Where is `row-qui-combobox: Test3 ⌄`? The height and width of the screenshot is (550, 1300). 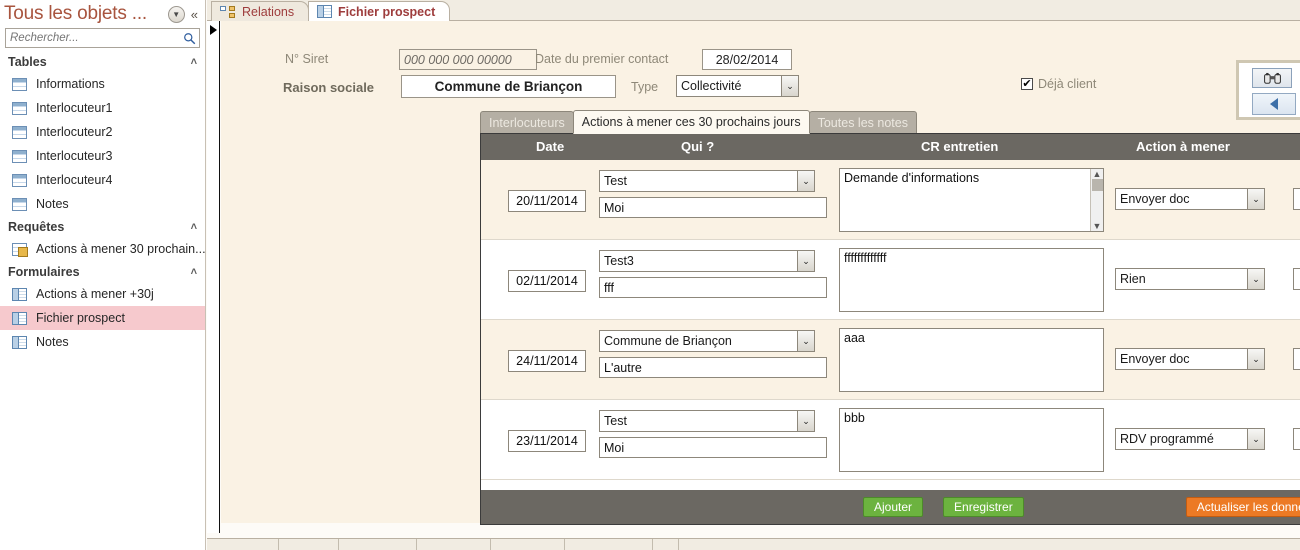
row-qui-combobox: Test3 ⌄ is located at coordinates (707, 261).